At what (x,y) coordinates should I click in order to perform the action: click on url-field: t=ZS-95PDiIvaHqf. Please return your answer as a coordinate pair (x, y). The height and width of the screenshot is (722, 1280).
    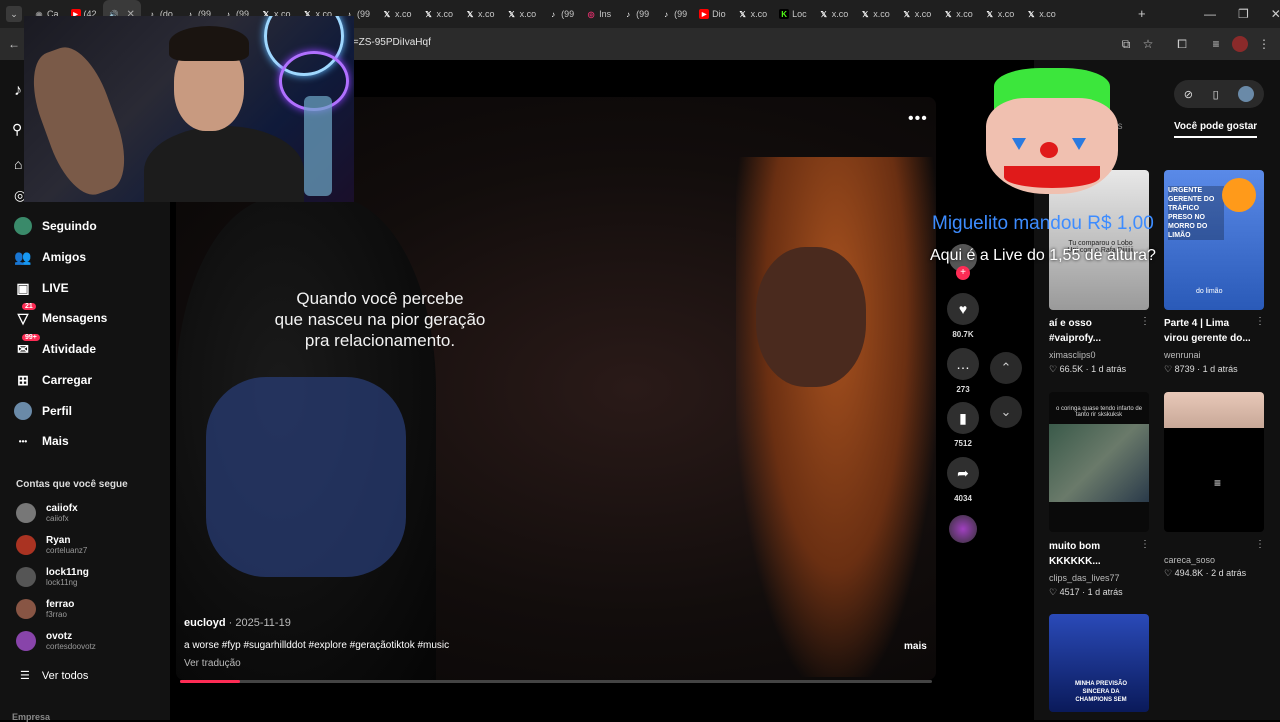
    Looking at the image, I should click on (390, 42).